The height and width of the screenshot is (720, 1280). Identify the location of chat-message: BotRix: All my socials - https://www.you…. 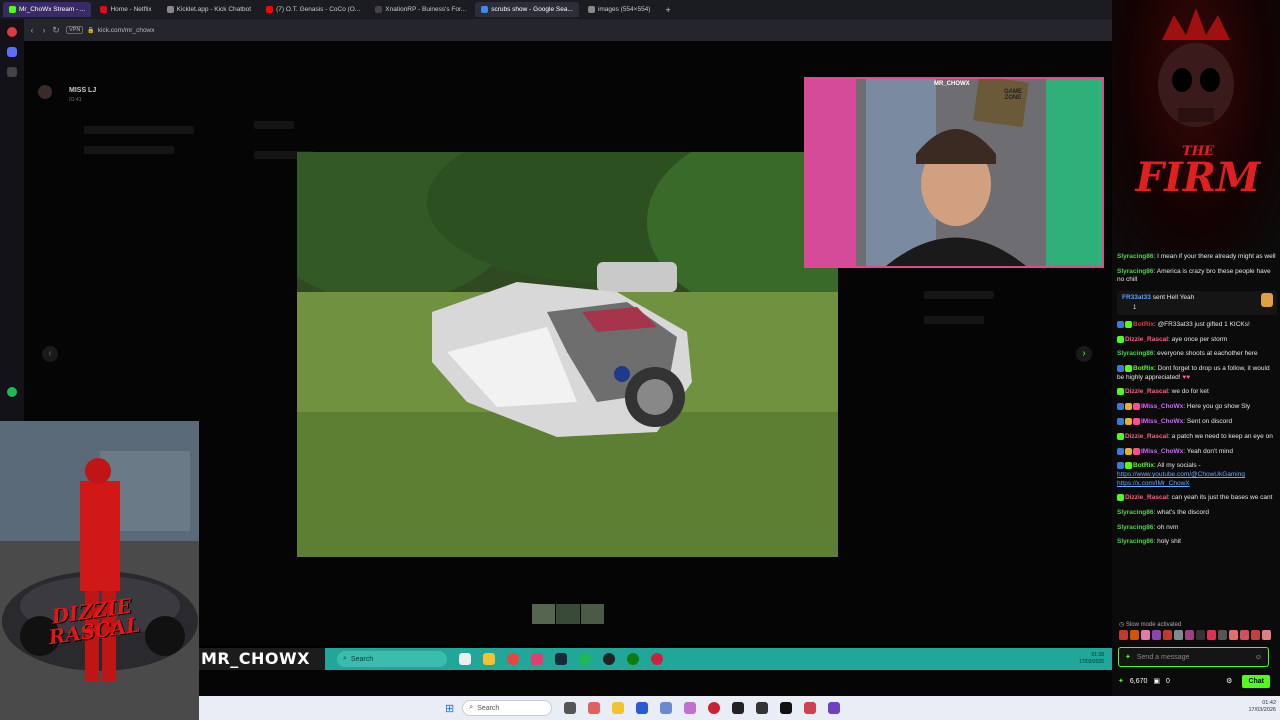
(1181, 474).